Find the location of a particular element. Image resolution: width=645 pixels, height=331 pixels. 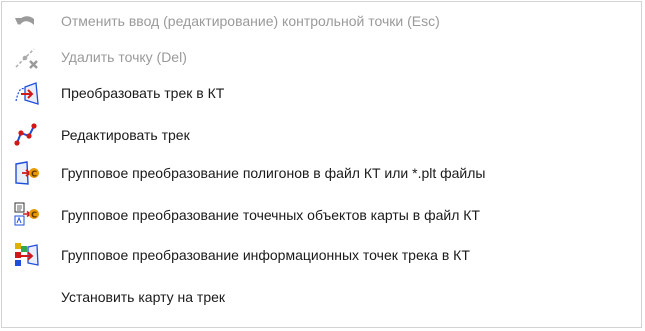

menu-item-label: Преобразовать трек в КТ is located at coordinates (143, 93).